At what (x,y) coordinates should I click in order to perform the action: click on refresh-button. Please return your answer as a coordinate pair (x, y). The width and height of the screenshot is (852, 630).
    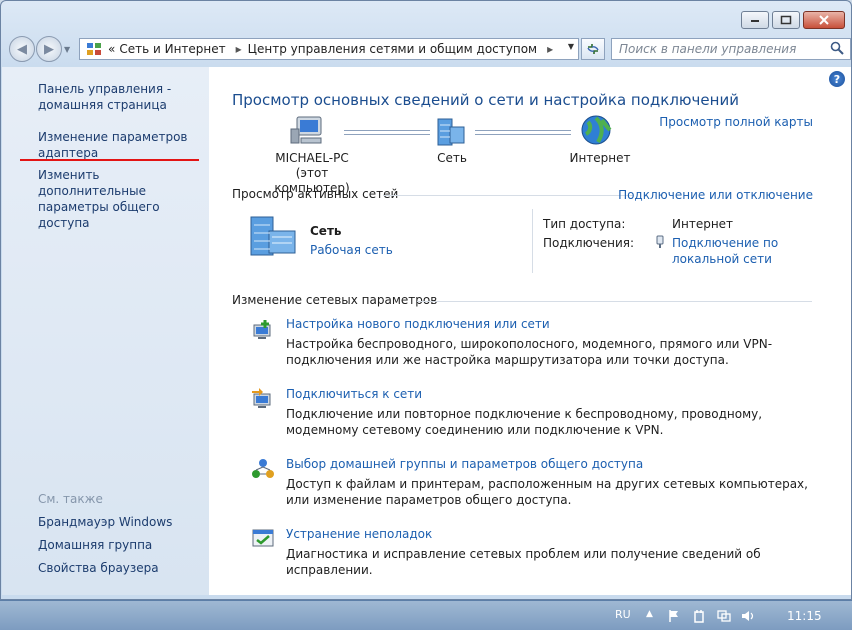
    Looking at the image, I should click on (593, 49).